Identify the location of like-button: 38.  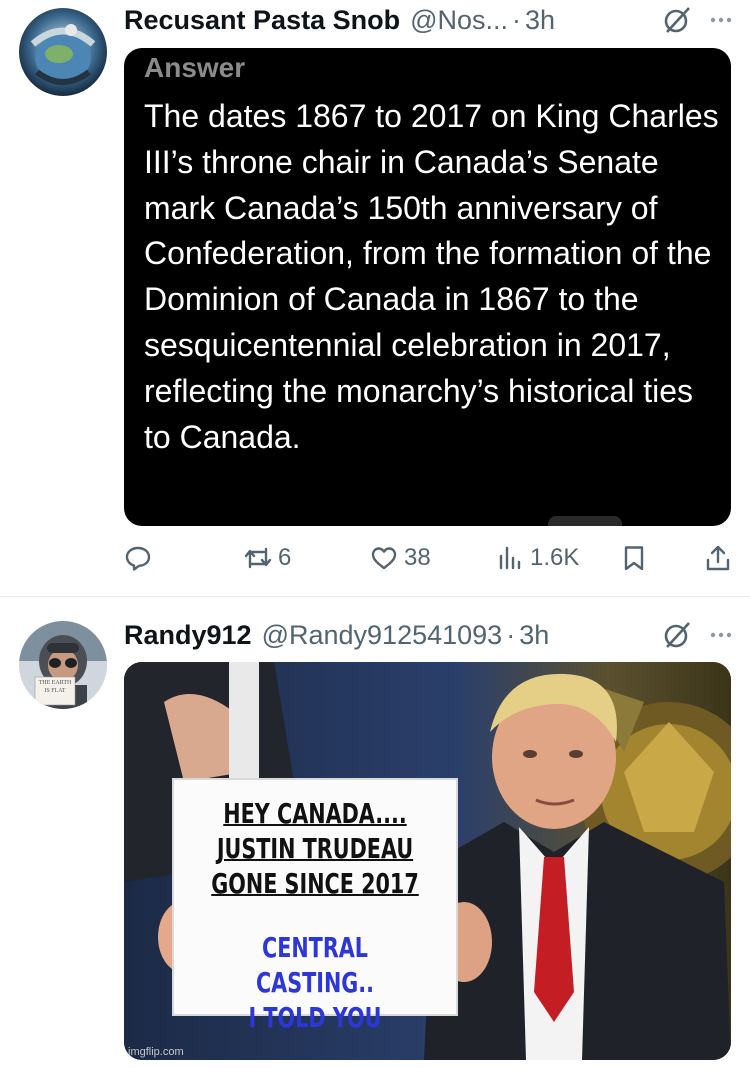
(400, 558).